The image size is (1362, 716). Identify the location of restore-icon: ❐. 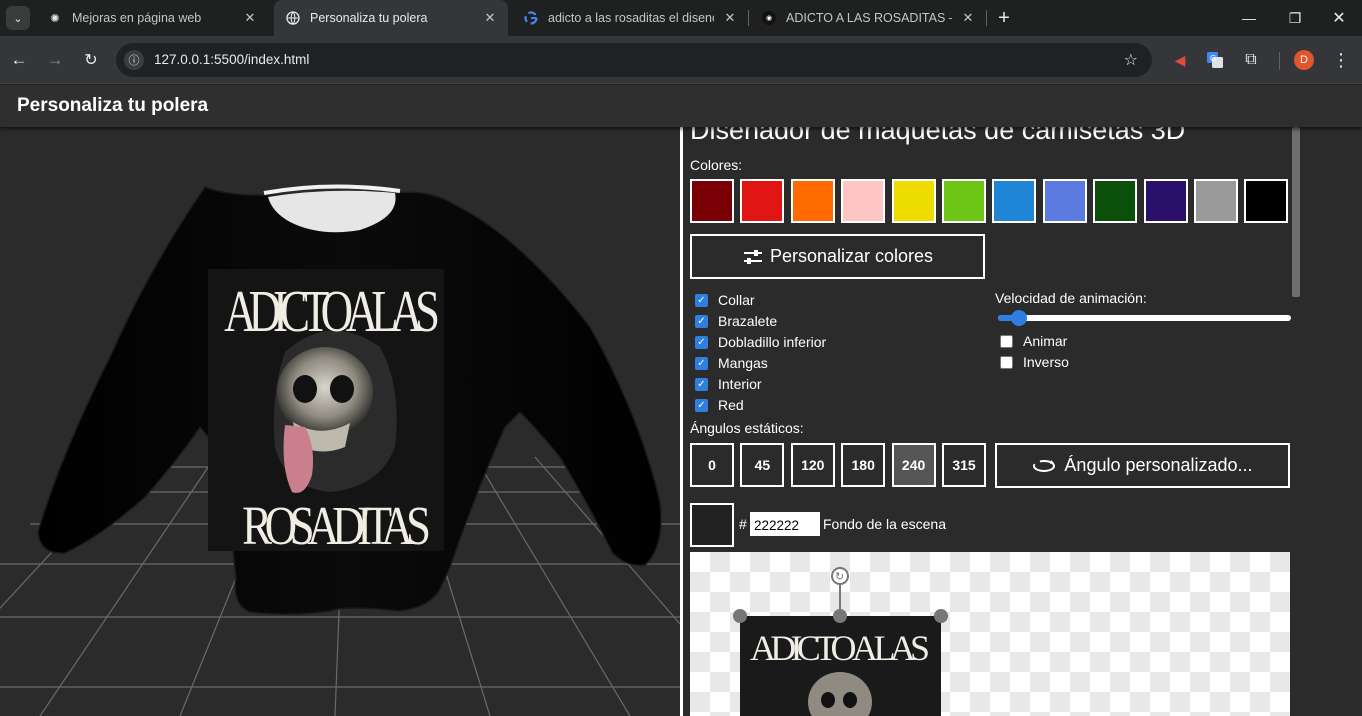
(1295, 18).